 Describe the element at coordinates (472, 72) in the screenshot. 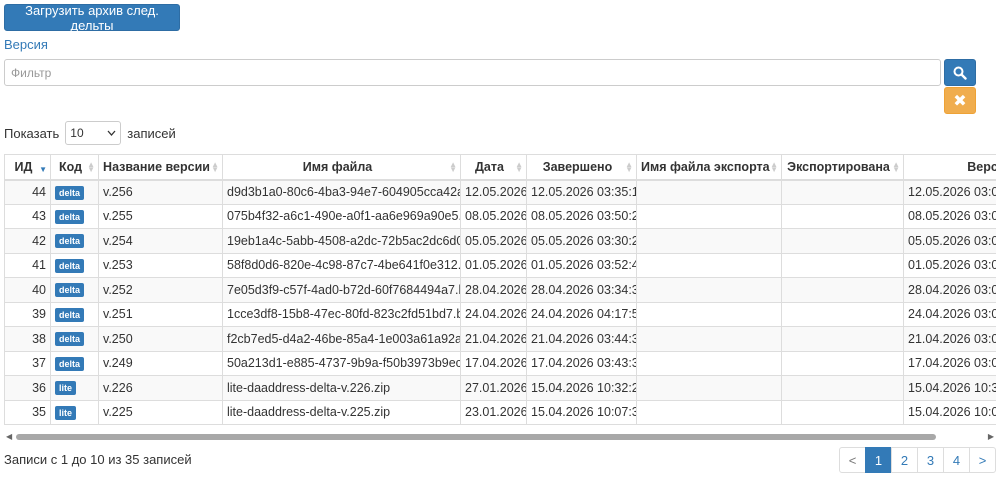

I see `filter-input` at that location.